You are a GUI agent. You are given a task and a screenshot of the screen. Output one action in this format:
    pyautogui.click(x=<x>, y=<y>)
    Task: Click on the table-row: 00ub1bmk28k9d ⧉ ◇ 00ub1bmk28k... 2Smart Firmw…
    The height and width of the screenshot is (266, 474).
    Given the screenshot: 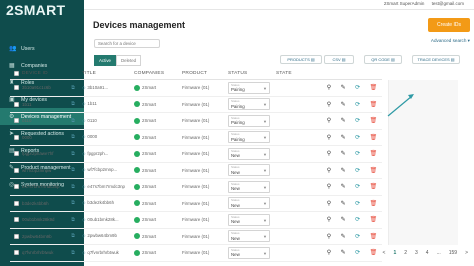 What is the action you would take?
    pyautogui.click(x=196, y=220)
    